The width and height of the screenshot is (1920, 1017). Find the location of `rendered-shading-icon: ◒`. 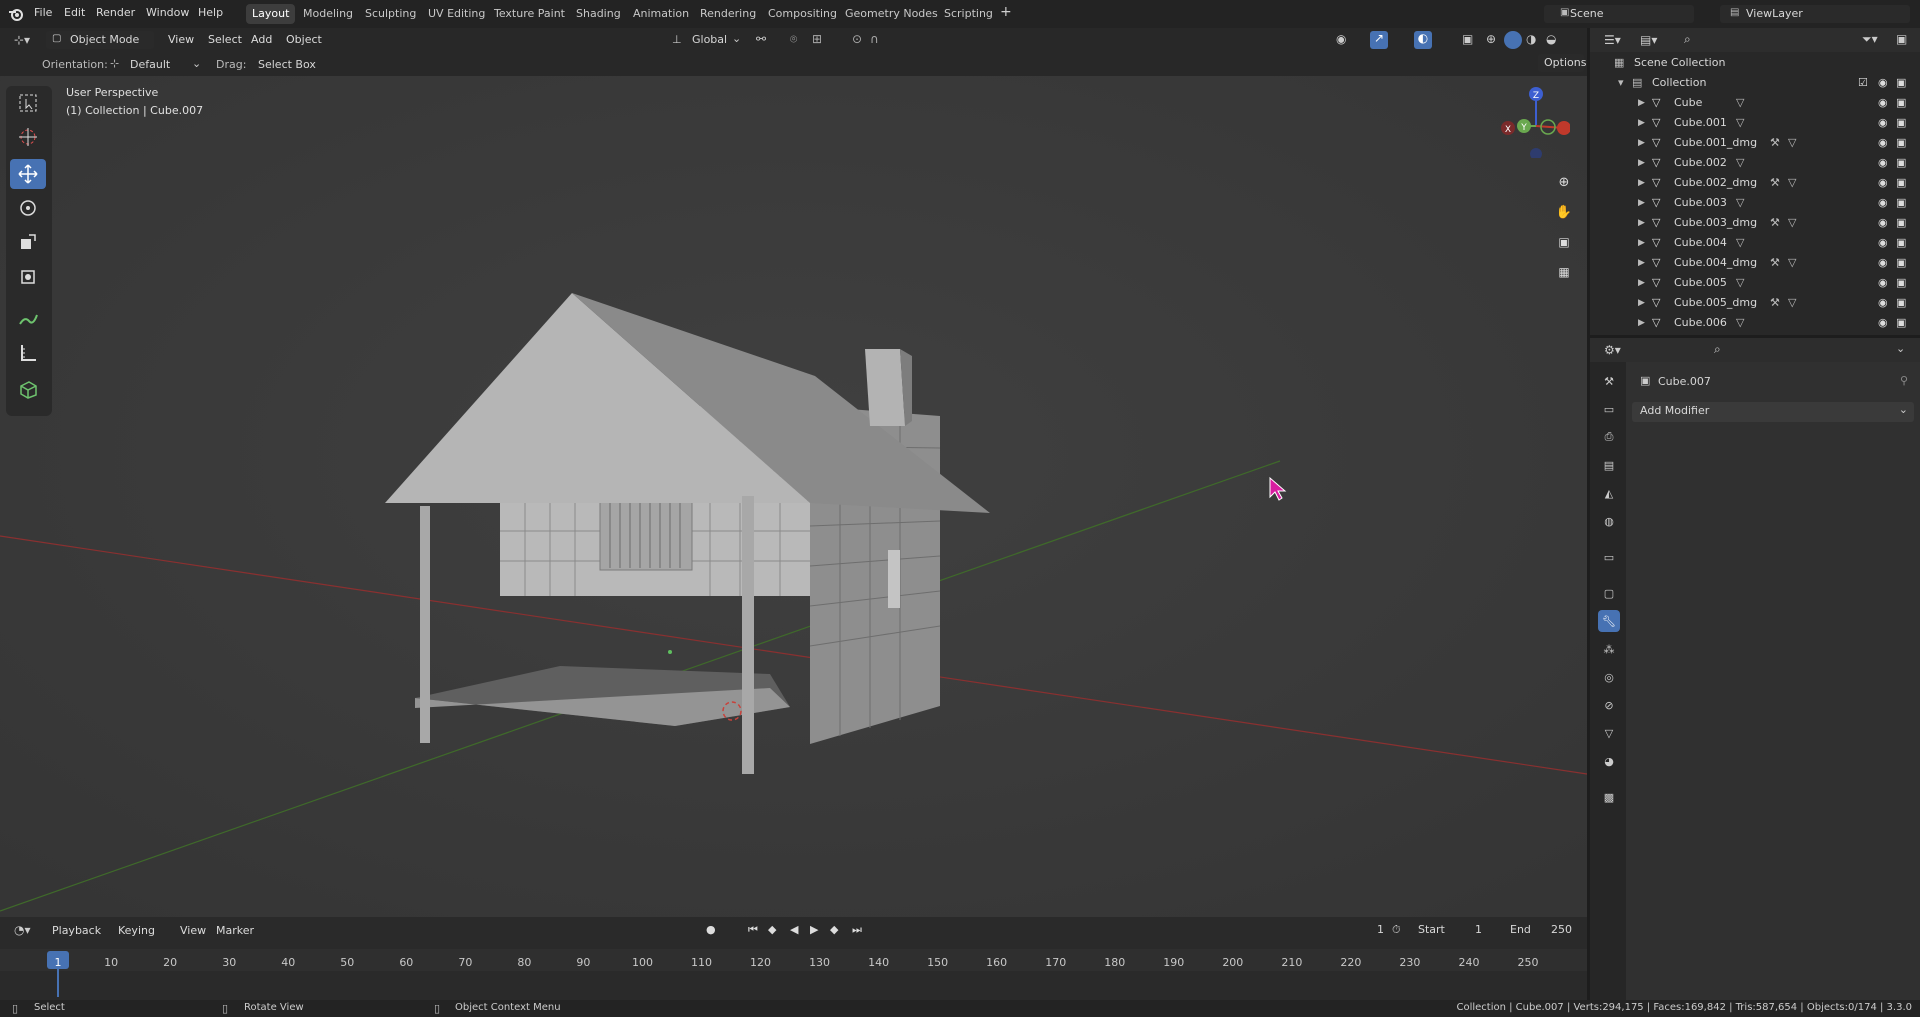

rendered-shading-icon: ◒ is located at coordinates (1551, 39).